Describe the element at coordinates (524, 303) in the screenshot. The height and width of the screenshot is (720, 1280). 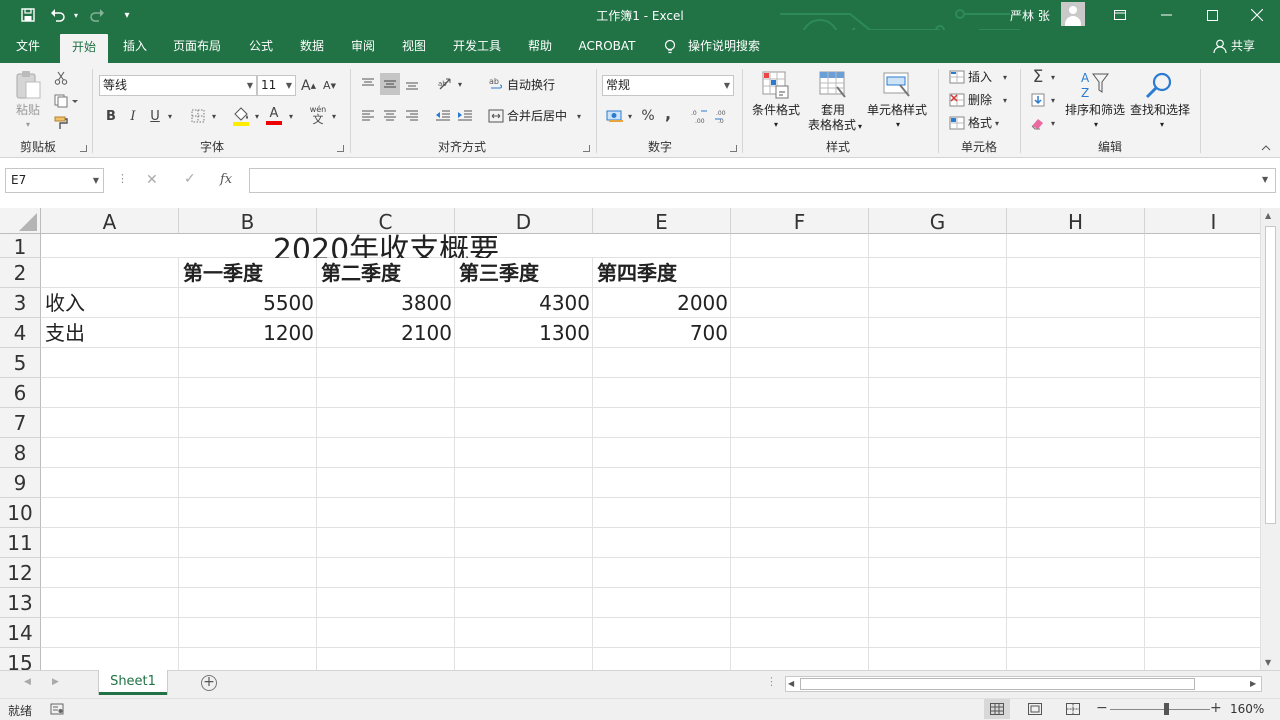
I see `cell-d3: 4300` at that location.